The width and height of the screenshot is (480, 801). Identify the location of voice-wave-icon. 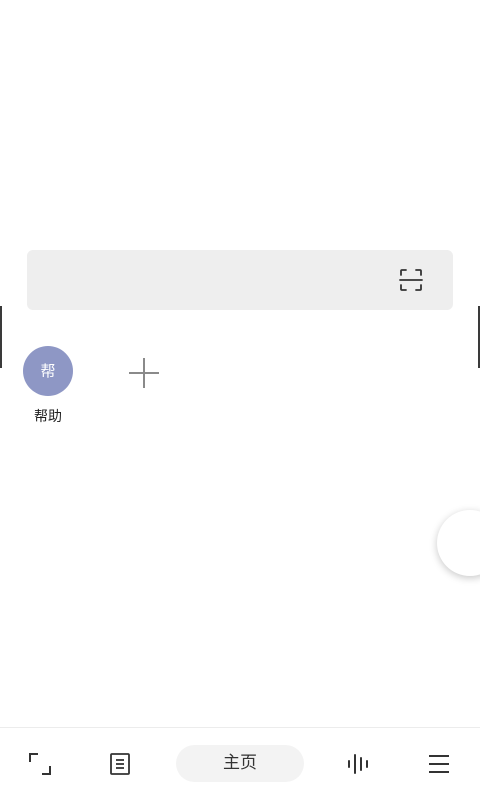
(358, 764).